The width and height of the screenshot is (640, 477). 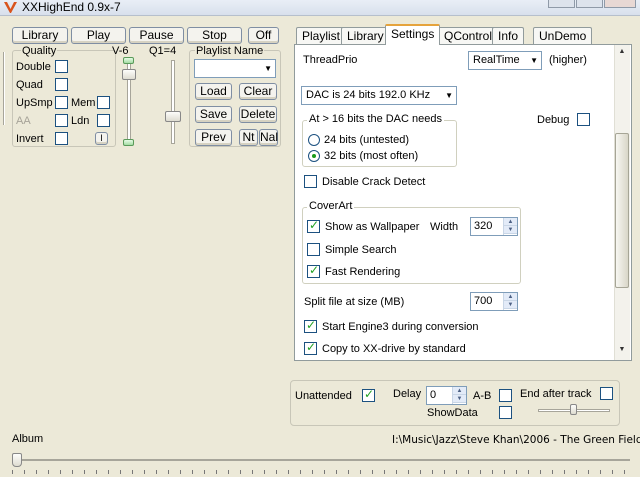 What do you see at coordinates (213, 91) in the screenshot?
I see `load-button: Load` at bounding box center [213, 91].